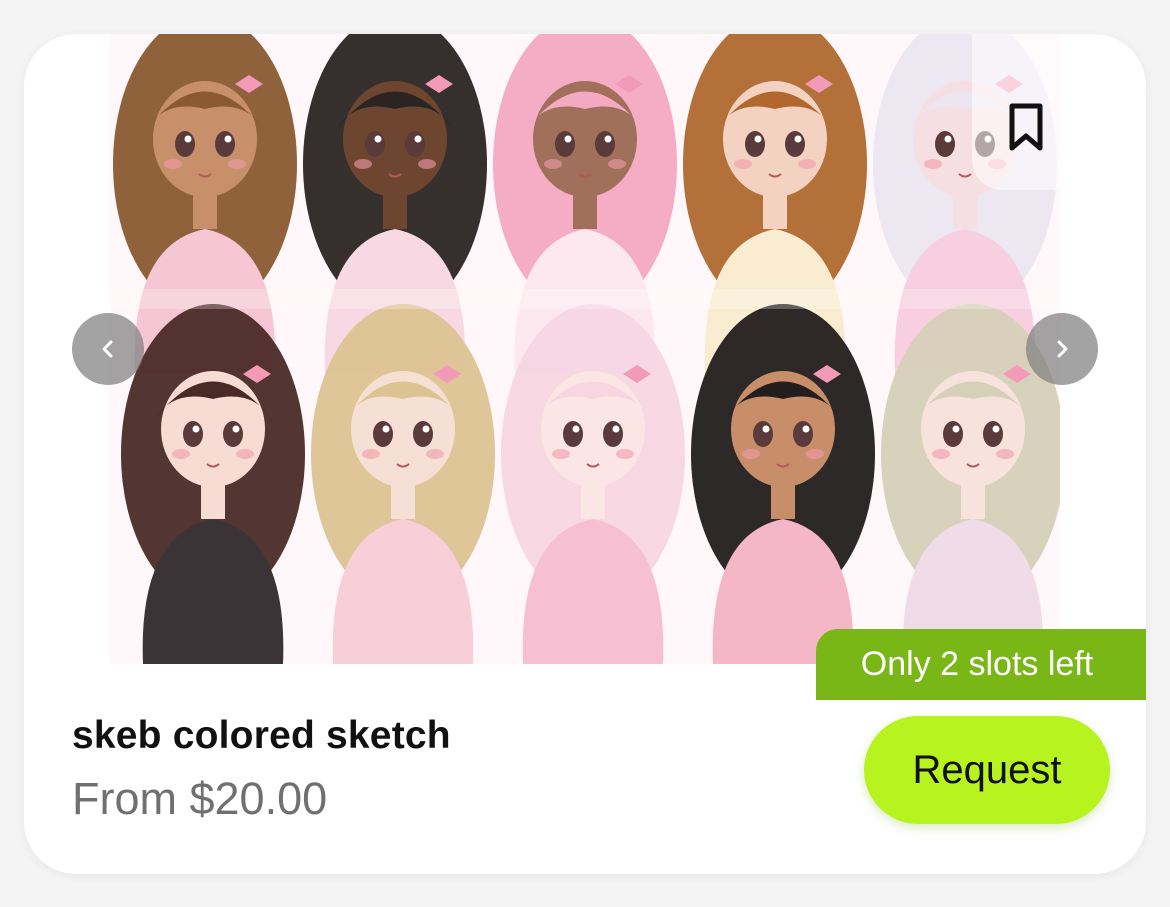  What do you see at coordinates (1026, 127) in the screenshot?
I see `bookmark-icon` at bounding box center [1026, 127].